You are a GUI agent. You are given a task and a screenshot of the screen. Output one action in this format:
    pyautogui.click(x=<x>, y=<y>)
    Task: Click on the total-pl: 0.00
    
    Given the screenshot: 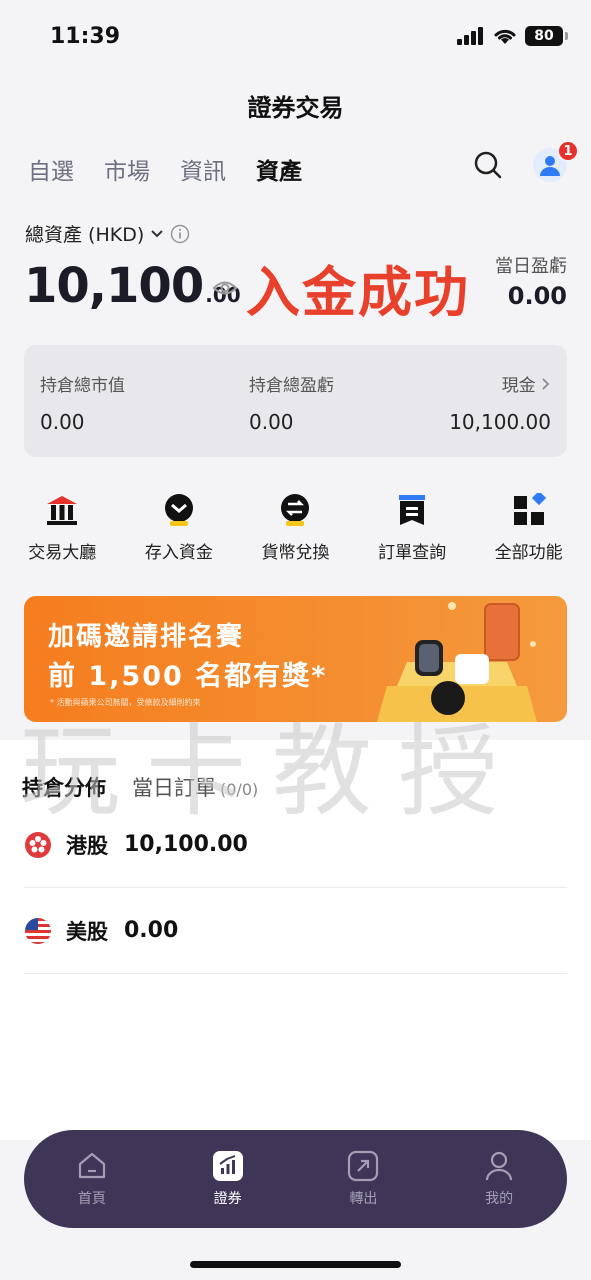 What is the action you would take?
    pyautogui.click(x=271, y=422)
    